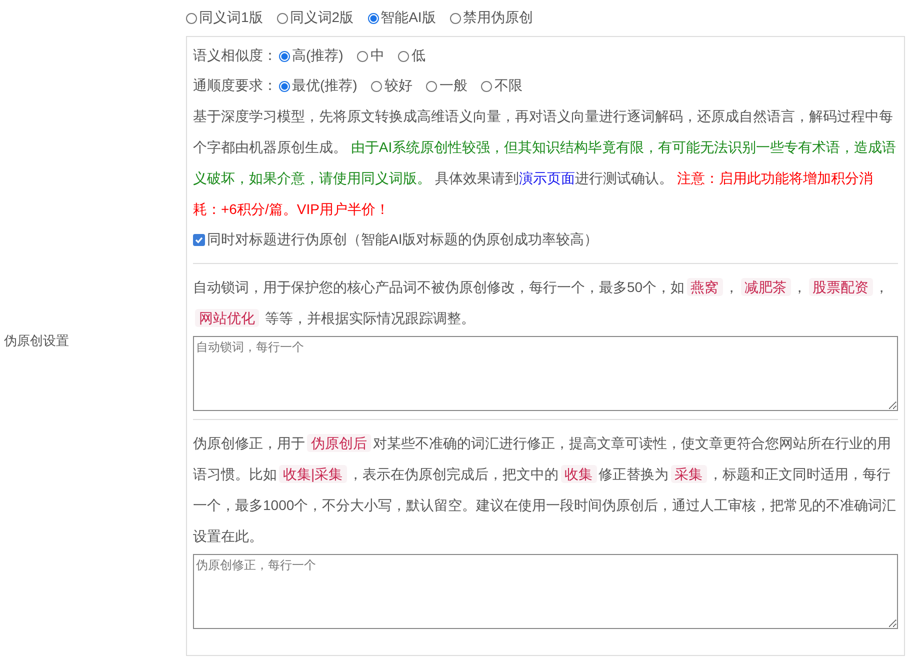  I want to click on option-radio: 高(推荐), so click(311, 56).